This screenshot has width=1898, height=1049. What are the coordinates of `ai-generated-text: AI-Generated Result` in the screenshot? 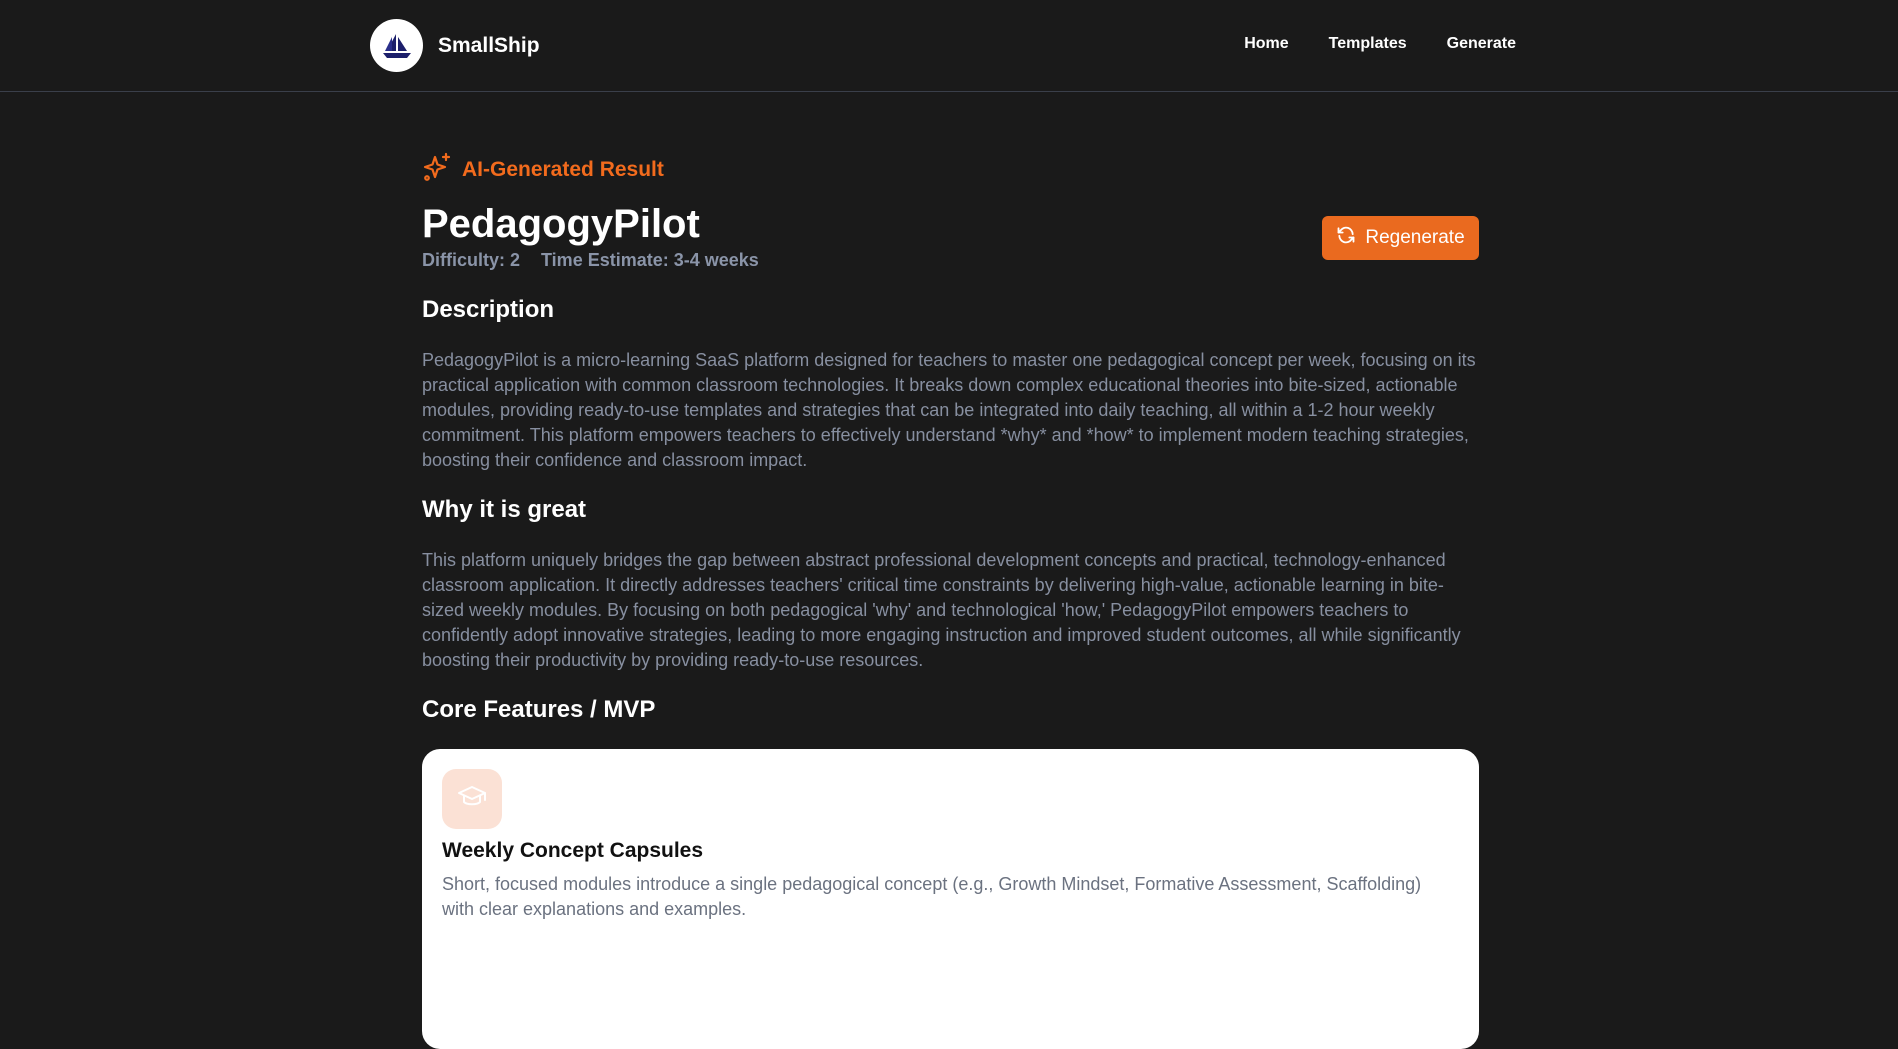 It's located at (563, 169).